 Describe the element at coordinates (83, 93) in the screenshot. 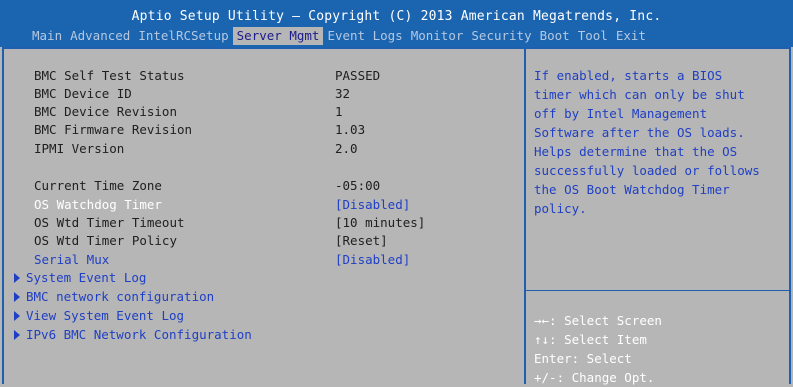

I see `info-label: BMC Device ID` at that location.